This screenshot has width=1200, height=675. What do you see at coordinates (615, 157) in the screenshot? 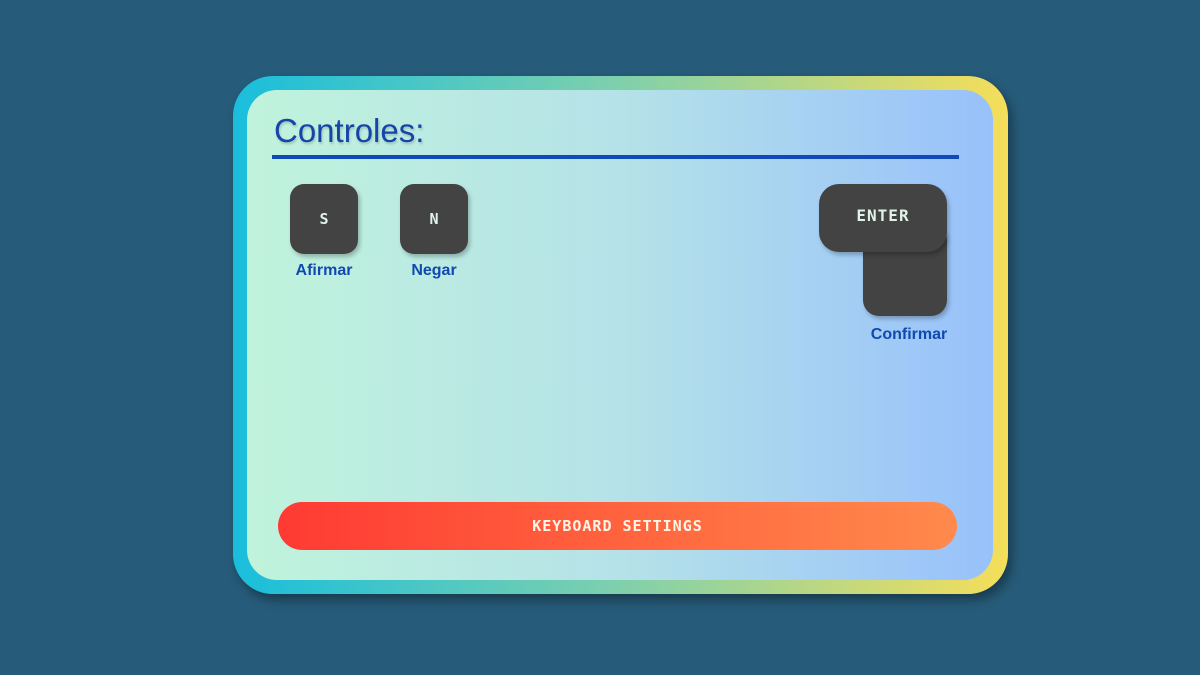
I see `title-divider` at bounding box center [615, 157].